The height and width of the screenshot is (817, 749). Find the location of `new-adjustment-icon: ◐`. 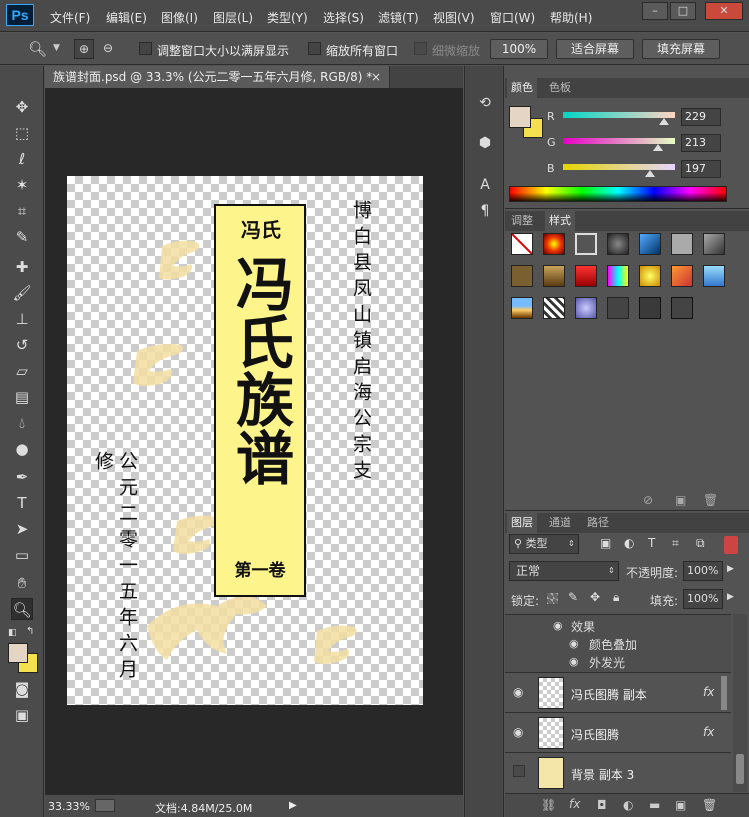

new-adjustment-icon: ◐ is located at coordinates (628, 805).